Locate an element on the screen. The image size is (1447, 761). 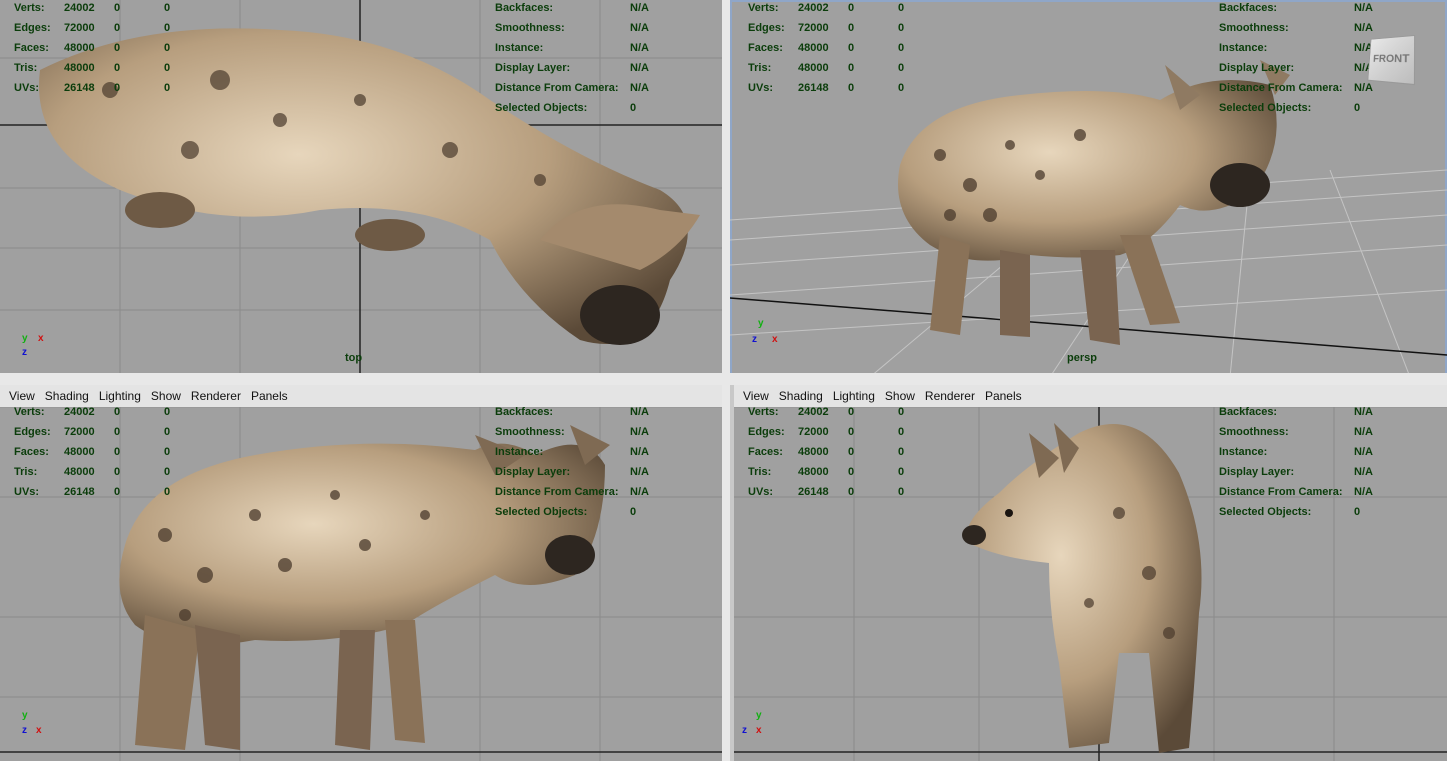
hud-label: Tris: is located at coordinates (760, 68).